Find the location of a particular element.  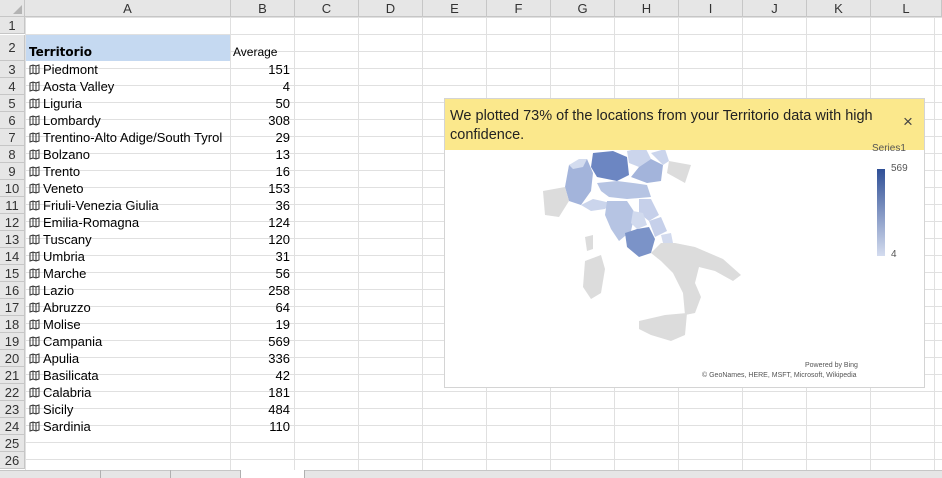

territory-cell: Trentino-Alto Adige/South Tyrol is located at coordinates (125, 137).